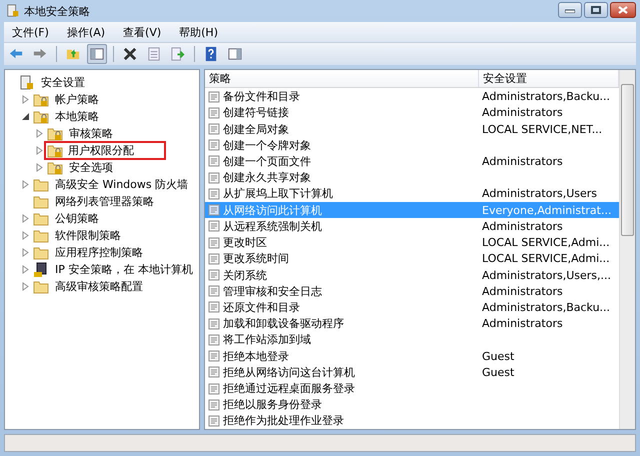 This screenshot has height=456, width=640. Describe the element at coordinates (283, 420) in the screenshot. I see `policy-name: 拒绝作为批处理作业登录` at that location.